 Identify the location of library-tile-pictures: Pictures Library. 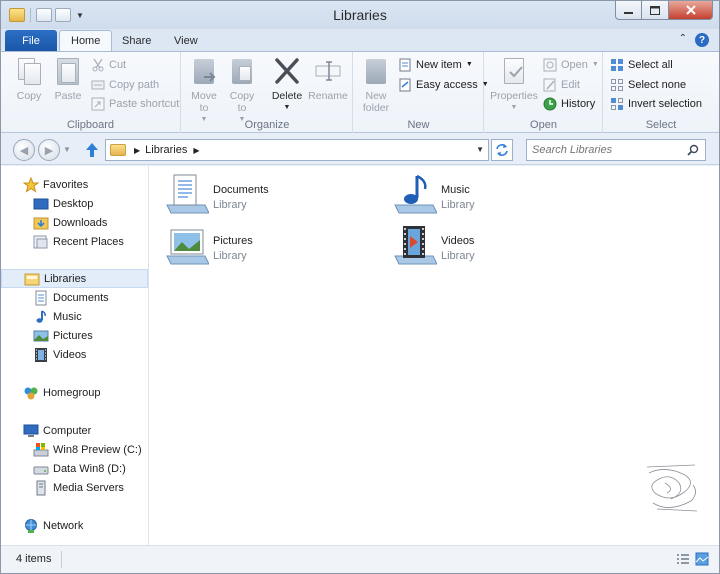
(249, 244).